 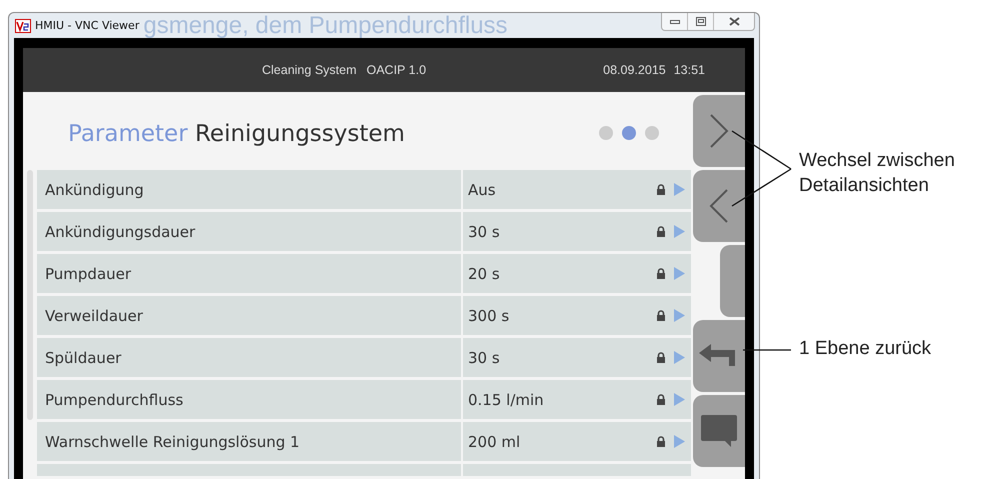 What do you see at coordinates (732, 281) in the screenshot?
I see `side-button` at bounding box center [732, 281].